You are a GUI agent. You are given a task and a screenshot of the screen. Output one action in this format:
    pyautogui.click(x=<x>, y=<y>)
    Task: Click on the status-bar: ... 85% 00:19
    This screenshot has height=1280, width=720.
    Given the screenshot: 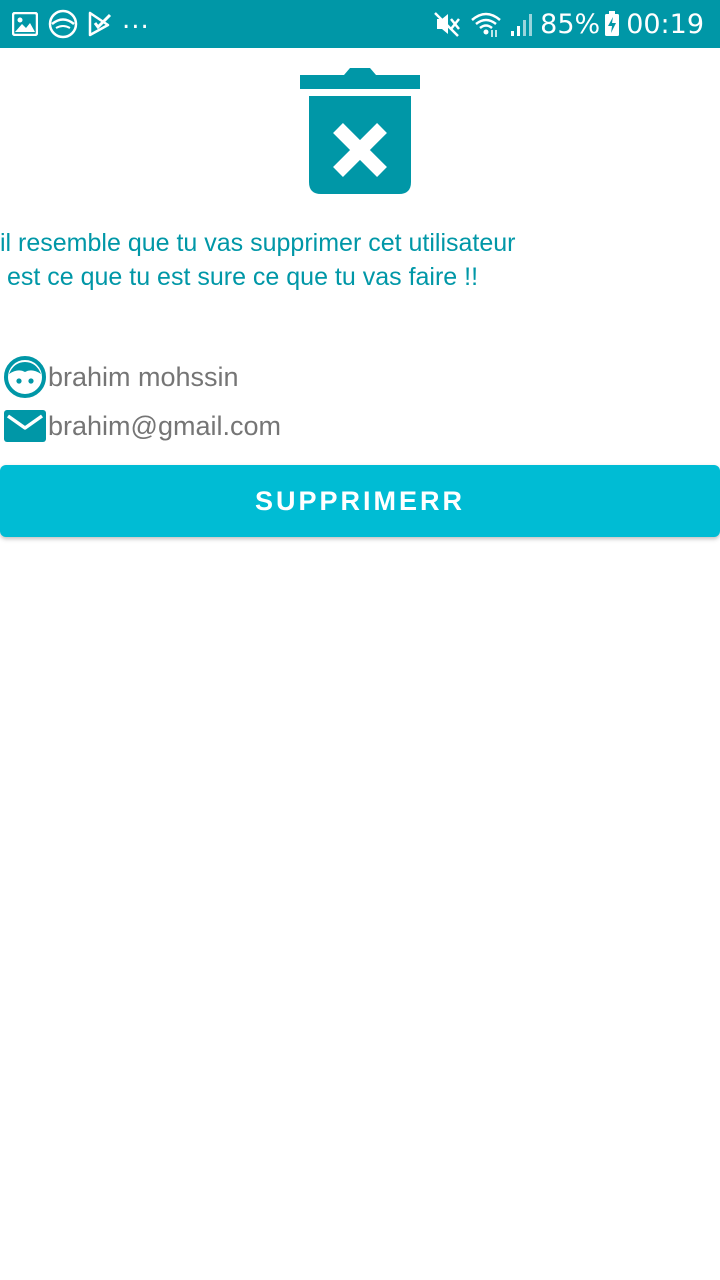 What is the action you would take?
    pyautogui.click(x=360, y=24)
    